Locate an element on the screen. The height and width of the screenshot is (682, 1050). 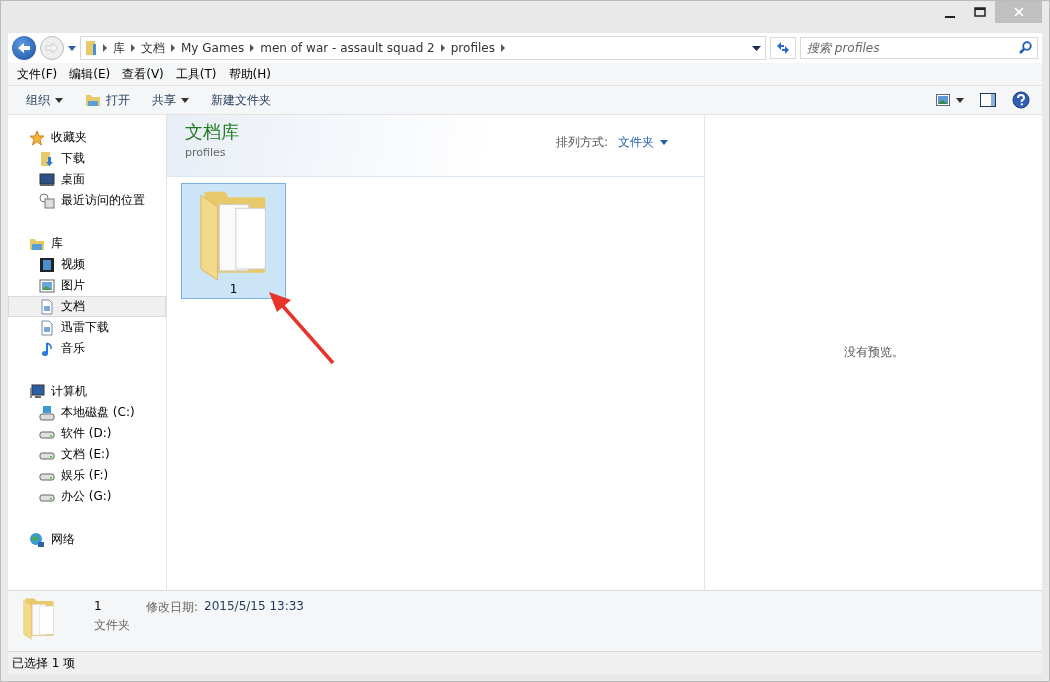
breadcrumb: men of war - assault squad 2 is located at coordinates (347, 48).